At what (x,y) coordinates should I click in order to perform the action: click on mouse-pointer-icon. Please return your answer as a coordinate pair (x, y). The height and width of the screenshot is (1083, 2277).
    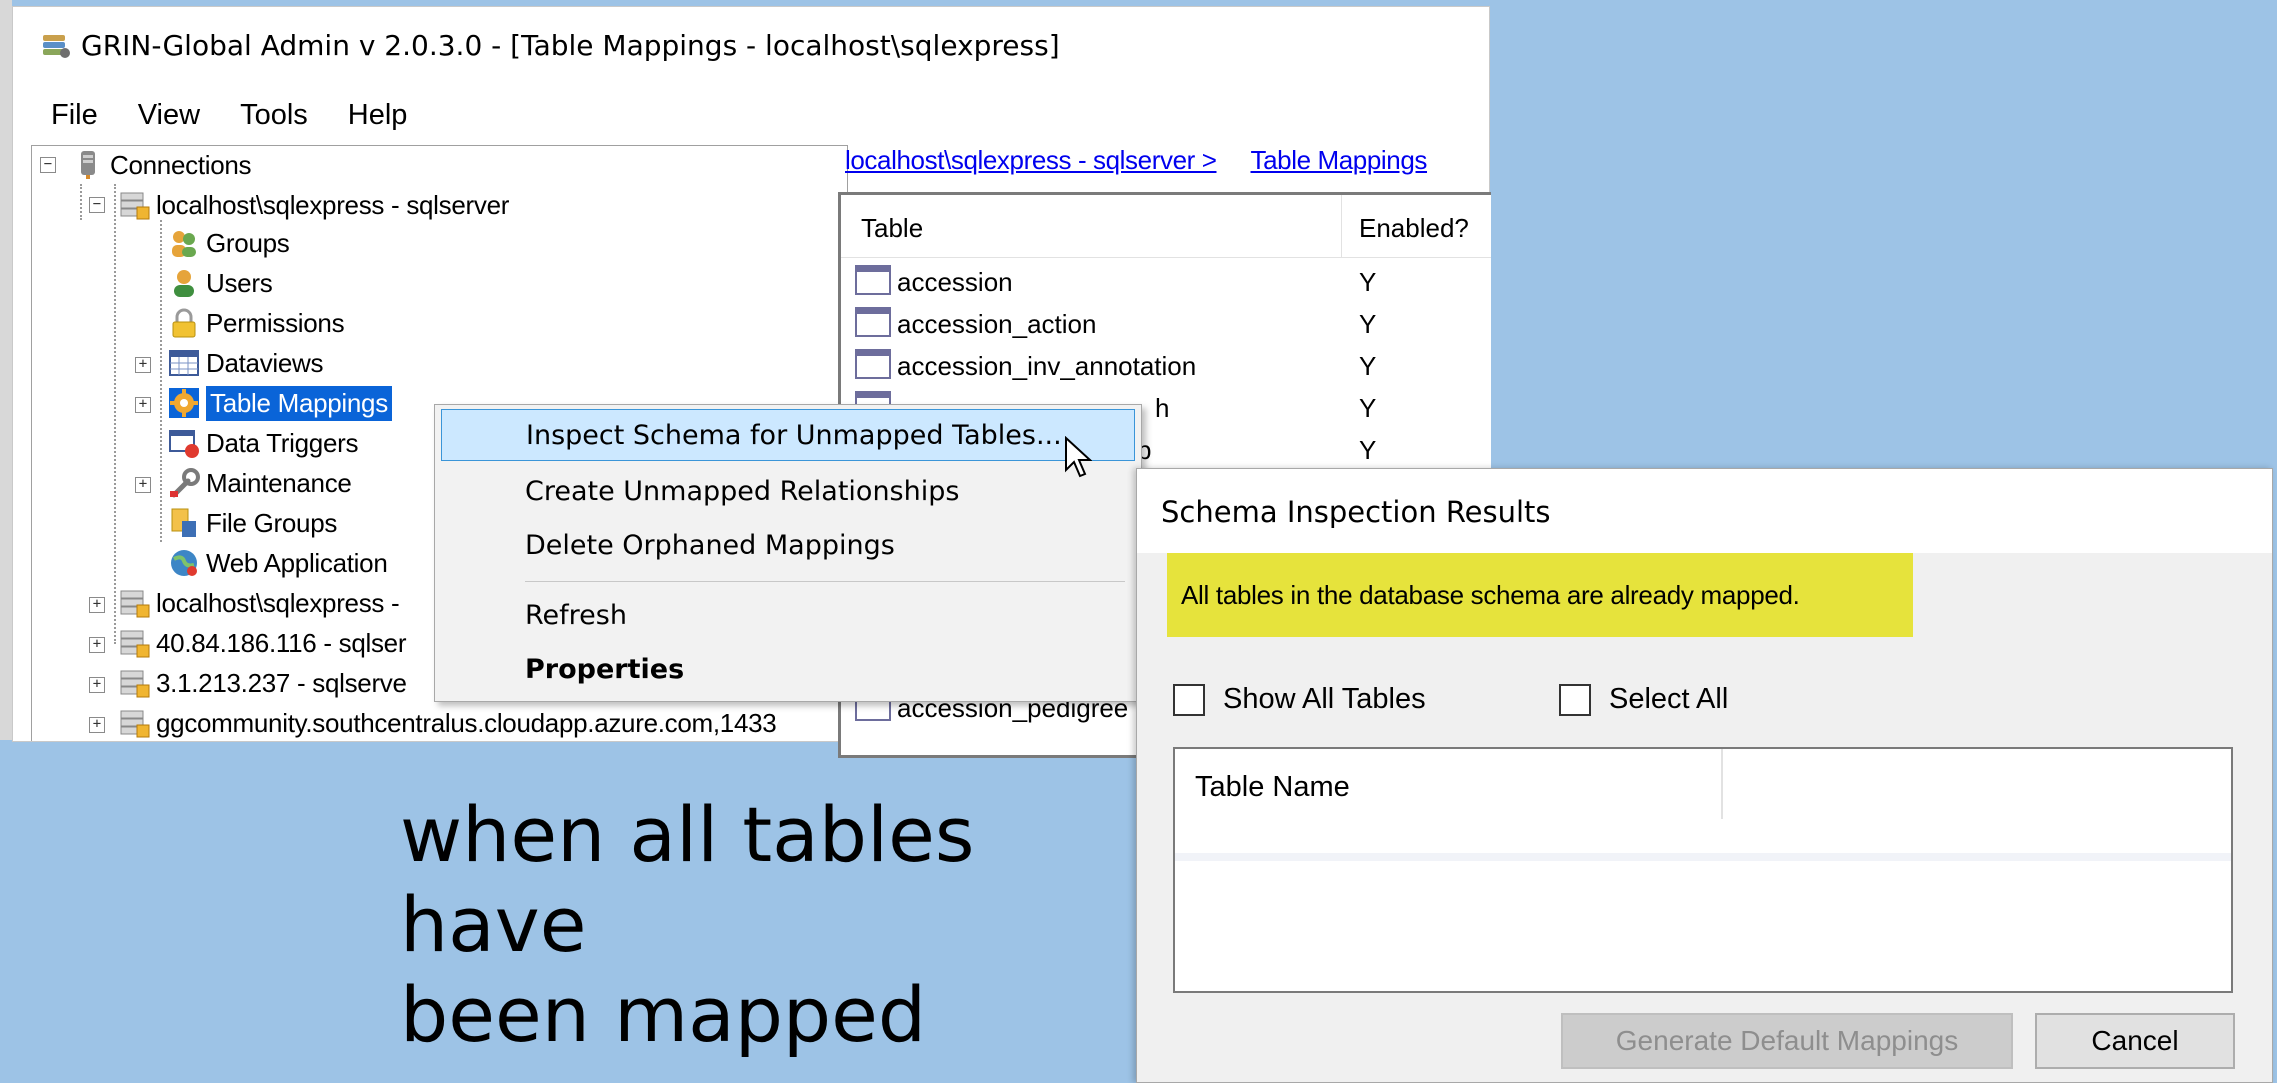
    Looking at the image, I should click on (1078, 457).